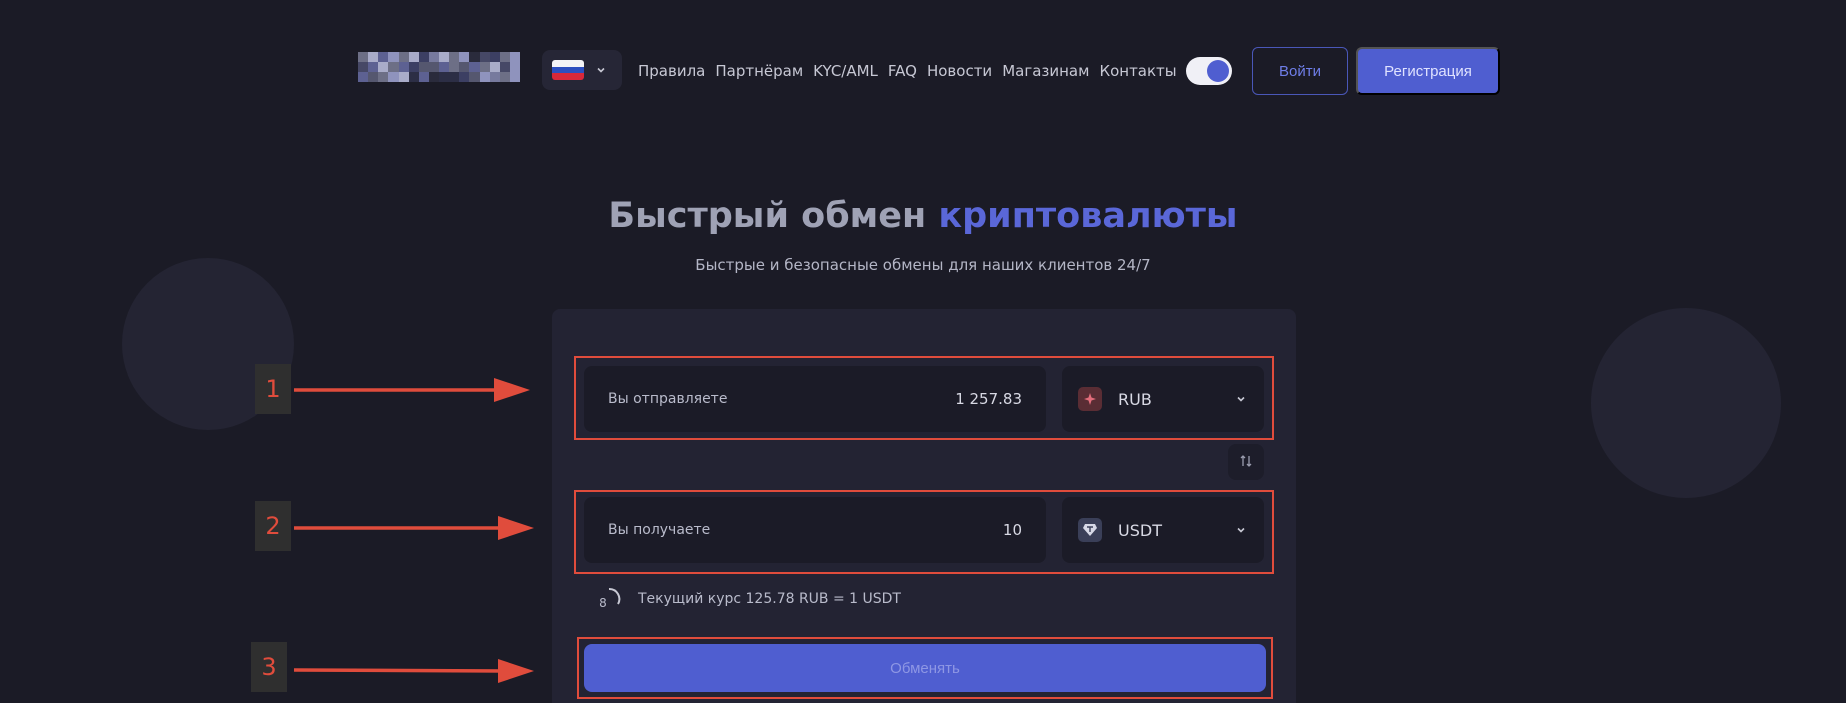 The height and width of the screenshot is (703, 1846). What do you see at coordinates (269, 667) in the screenshot?
I see `annotation-marker-3: 3` at bounding box center [269, 667].